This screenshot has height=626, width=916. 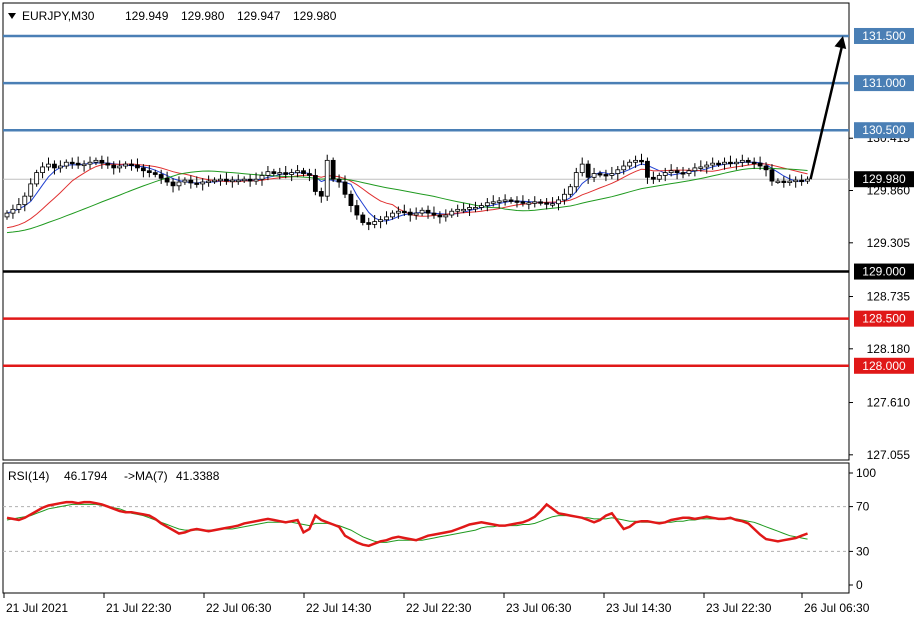 I want to click on level-tag-text-4: 128.500, so click(x=884, y=319).